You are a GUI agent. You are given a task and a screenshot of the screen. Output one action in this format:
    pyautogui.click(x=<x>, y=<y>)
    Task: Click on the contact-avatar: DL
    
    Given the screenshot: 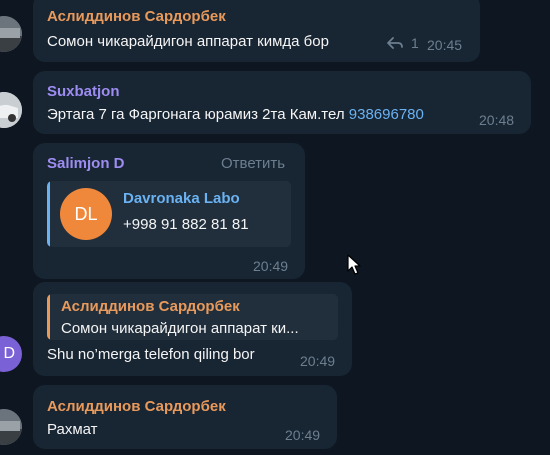 What is the action you would take?
    pyautogui.click(x=86, y=214)
    